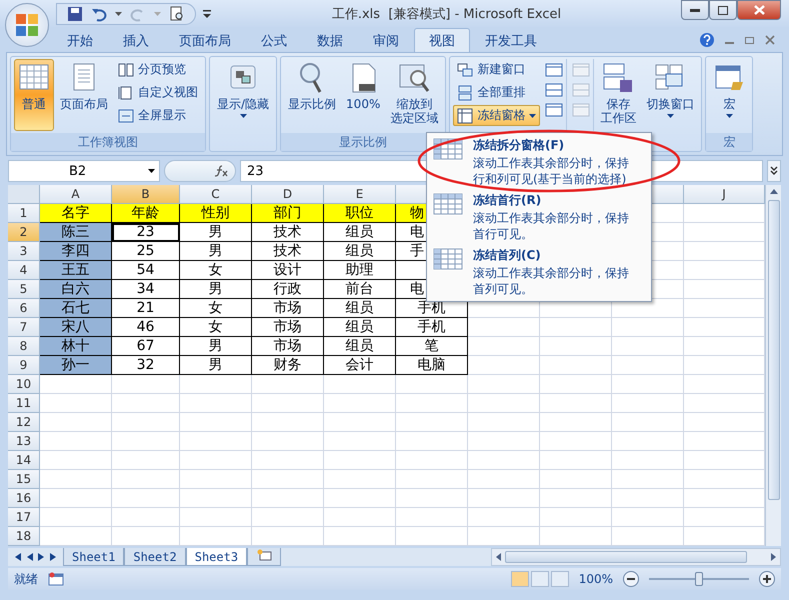 The width and height of the screenshot is (789, 600). Describe the element at coordinates (146, 251) in the screenshot. I see `table-cell: 25` at that location.